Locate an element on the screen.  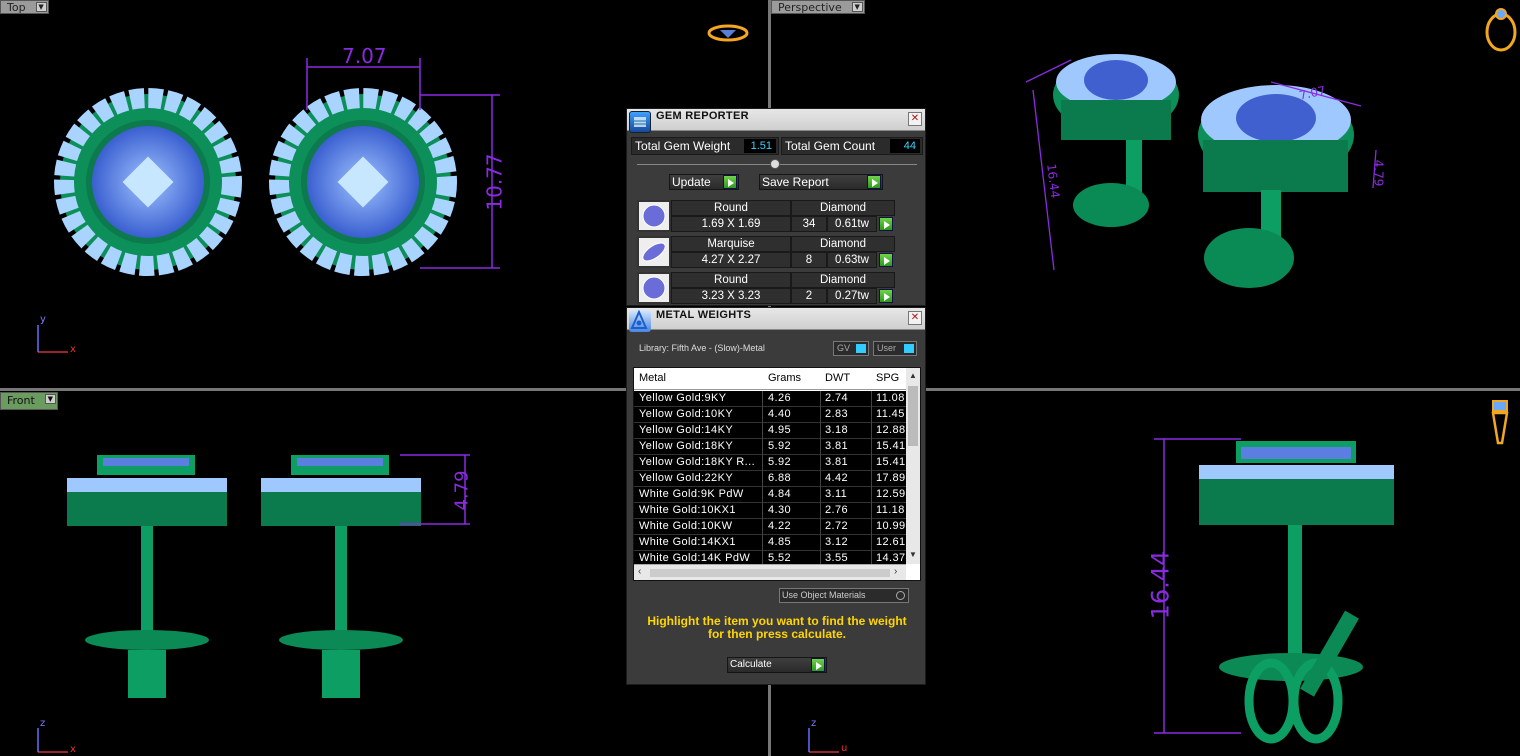
metal-spg: 10.99 is located at coordinates (891, 526).